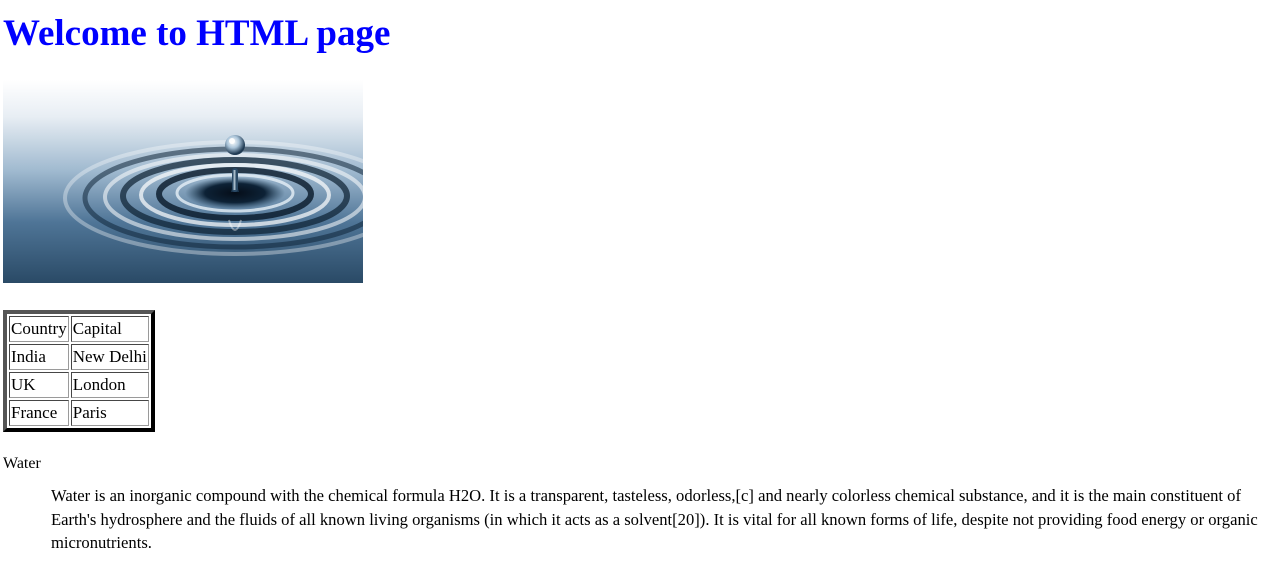 Image resolution: width=1286 pixels, height=587 pixels. Describe the element at coordinates (109, 357) in the screenshot. I see `table-cell: New Delhi` at that location.